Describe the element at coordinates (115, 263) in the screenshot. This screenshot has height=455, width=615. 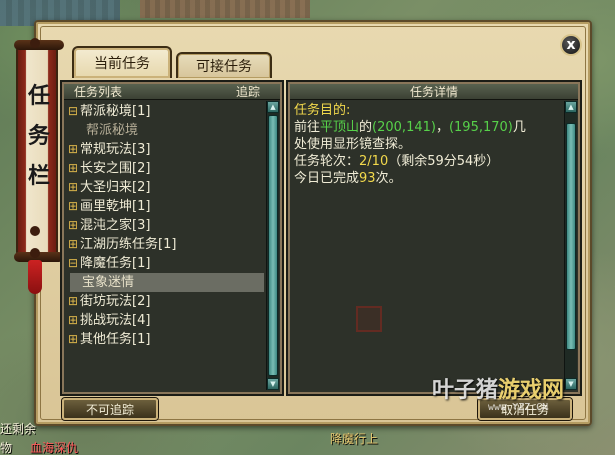
I see `task-label: 降魔任务[1]` at that location.